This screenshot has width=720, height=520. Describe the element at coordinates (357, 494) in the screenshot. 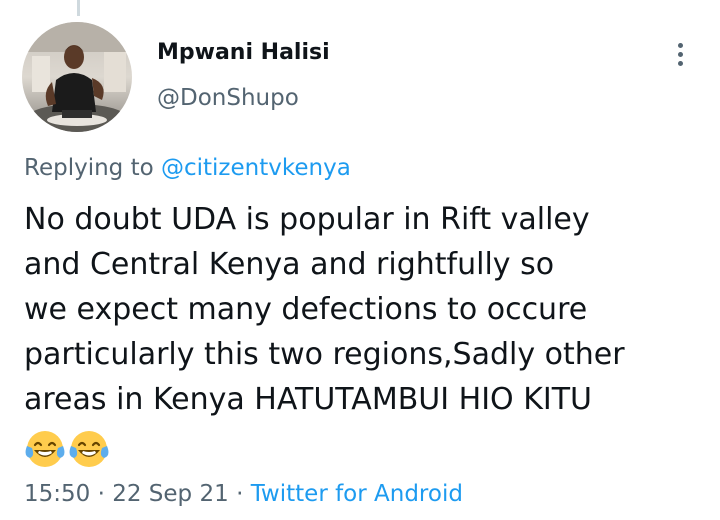

I see `tweet-source-link: Twitter for Android` at that location.